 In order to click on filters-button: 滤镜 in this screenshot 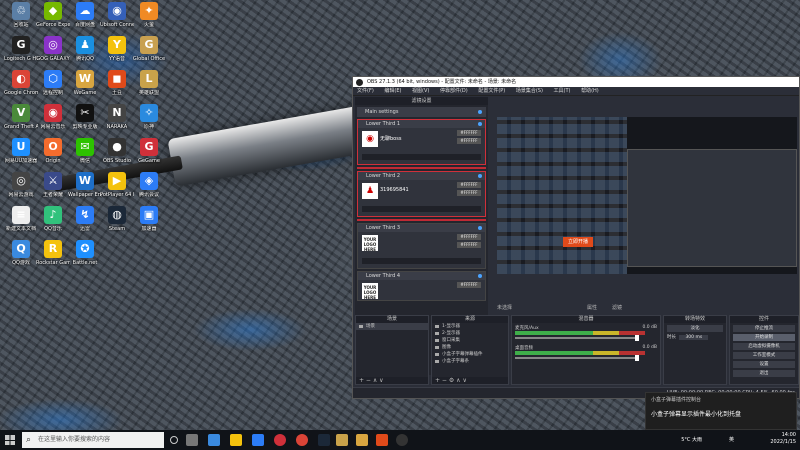, I will do `click(617, 308)`.